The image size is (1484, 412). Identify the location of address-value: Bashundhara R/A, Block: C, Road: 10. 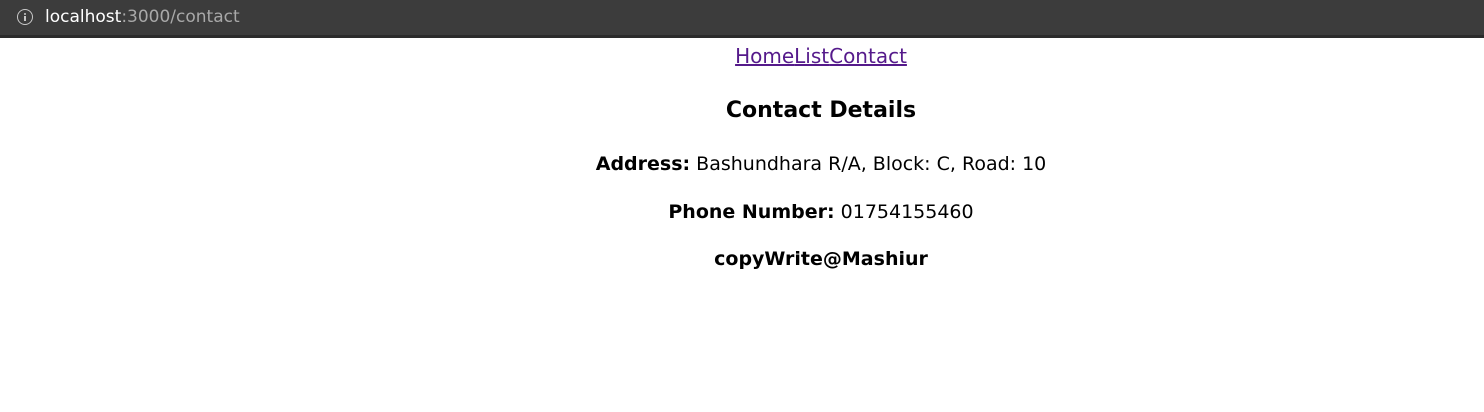
(871, 164).